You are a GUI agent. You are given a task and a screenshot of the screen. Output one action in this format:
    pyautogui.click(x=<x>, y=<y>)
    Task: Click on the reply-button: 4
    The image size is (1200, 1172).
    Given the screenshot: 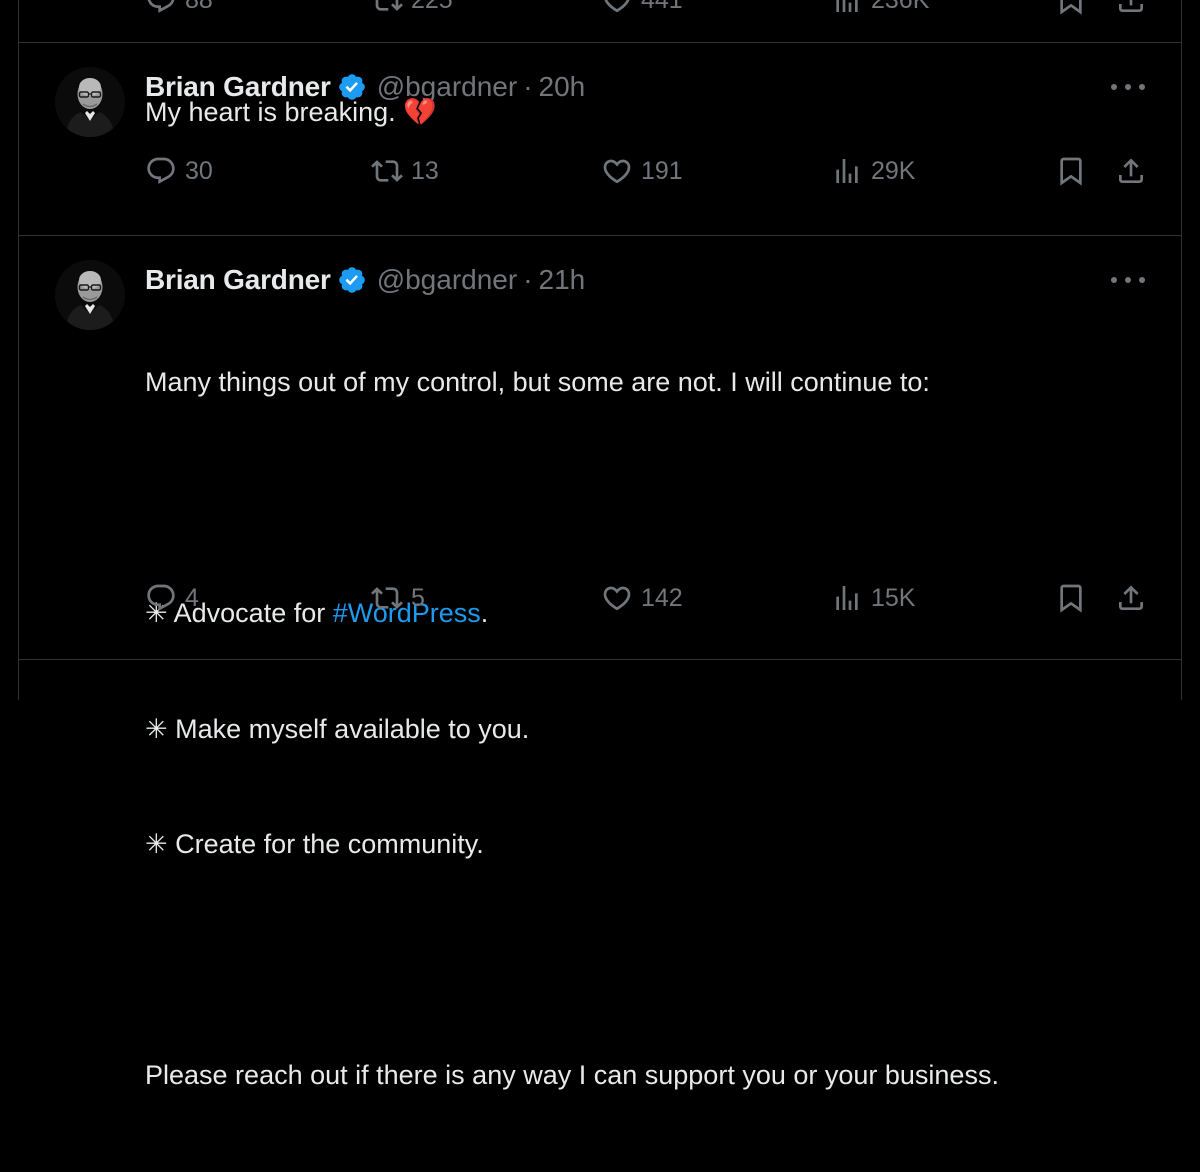 What is the action you would take?
    pyautogui.click(x=172, y=598)
    